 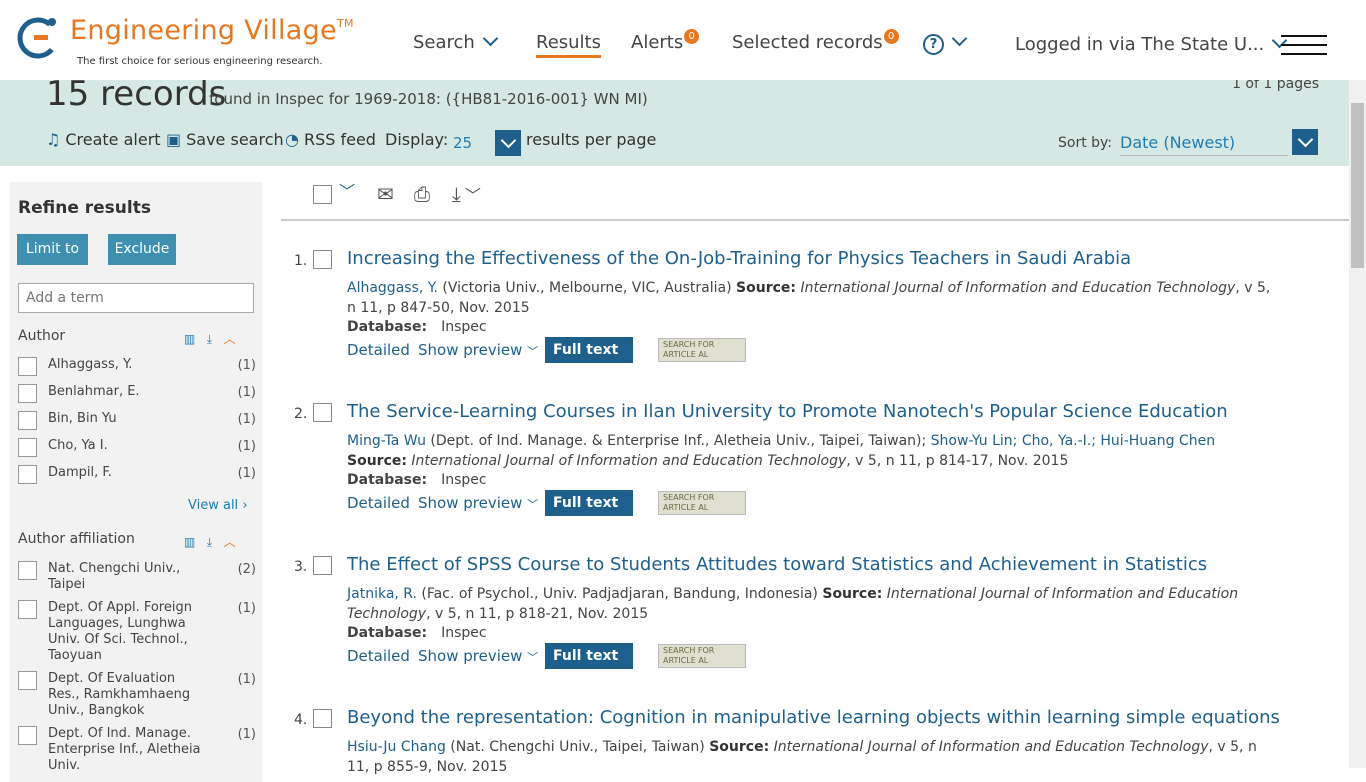 I want to click on nav-search: Search, so click(x=456, y=41).